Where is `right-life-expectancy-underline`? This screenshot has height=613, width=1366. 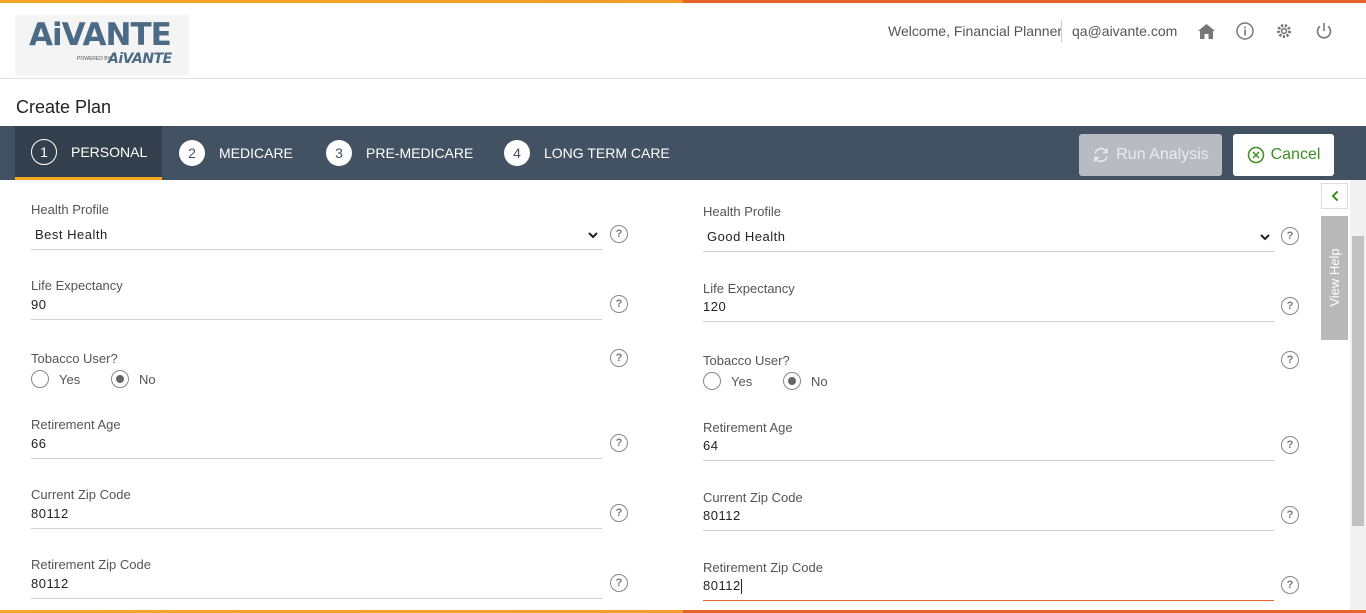 right-life-expectancy-underline is located at coordinates (988, 321).